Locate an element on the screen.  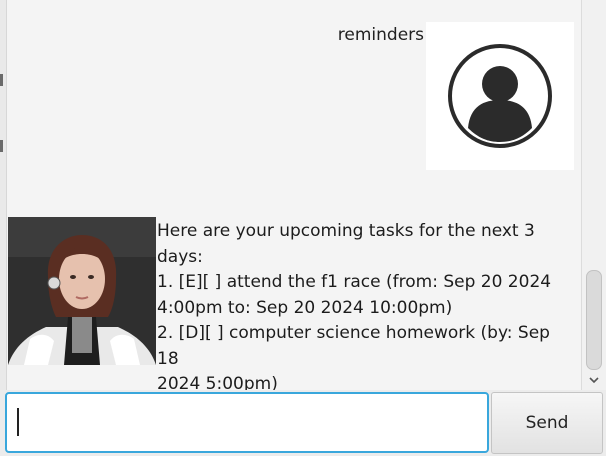
bot-message-line: 4:00pm to: Sep 20 2024 10:00pm) is located at coordinates (305, 307).